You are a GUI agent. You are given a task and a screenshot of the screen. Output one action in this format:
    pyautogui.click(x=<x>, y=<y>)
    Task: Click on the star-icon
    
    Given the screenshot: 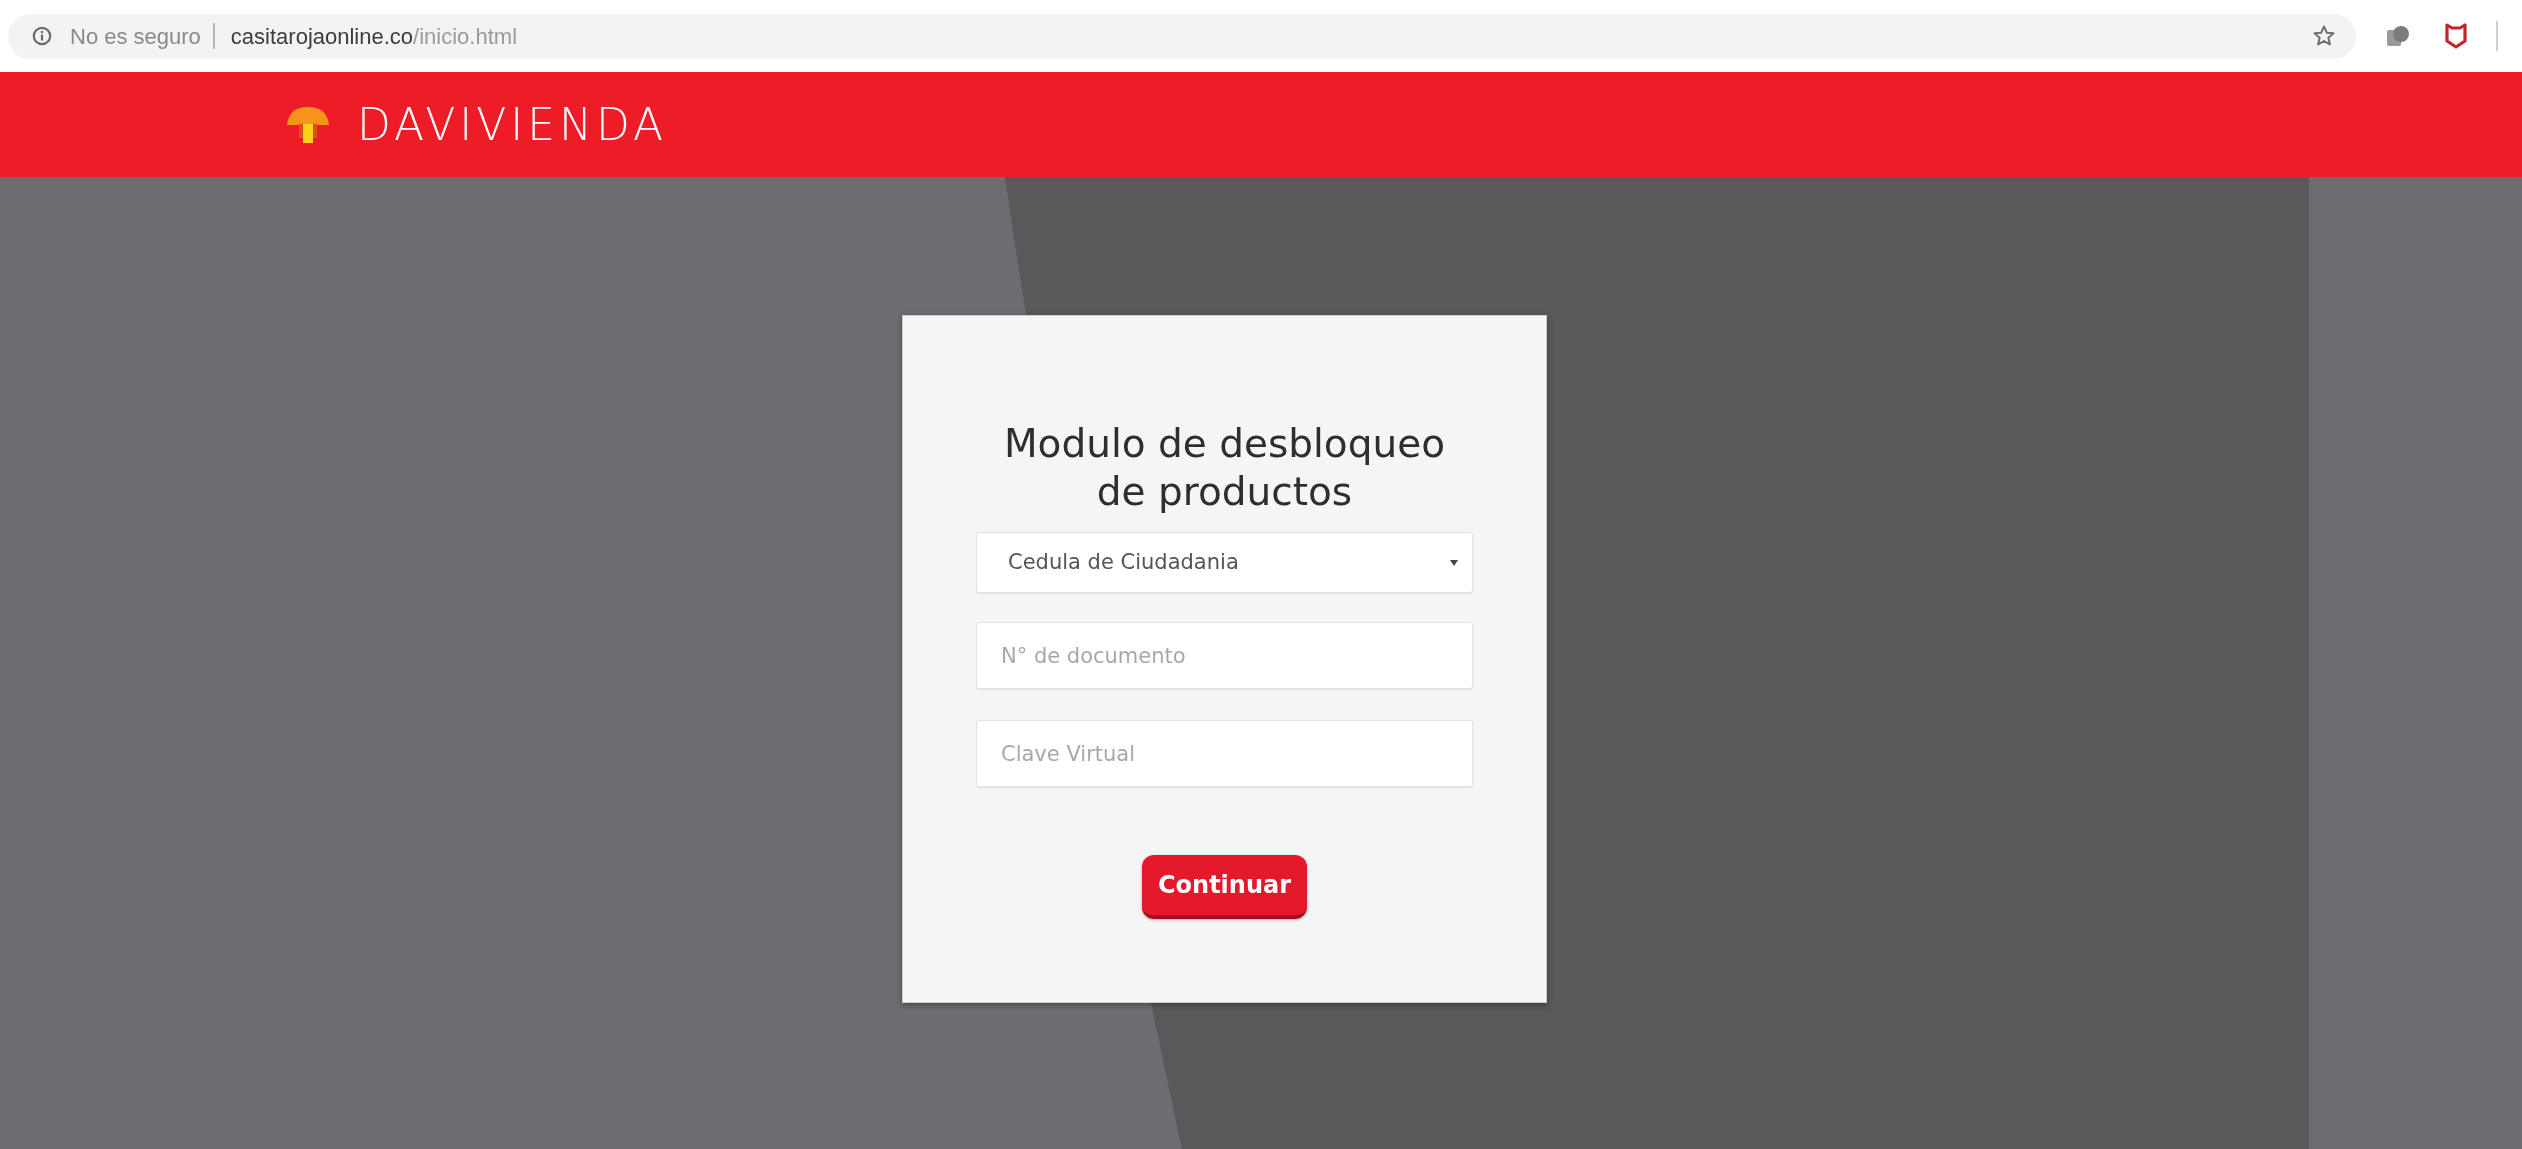 What is the action you would take?
    pyautogui.click(x=2324, y=36)
    